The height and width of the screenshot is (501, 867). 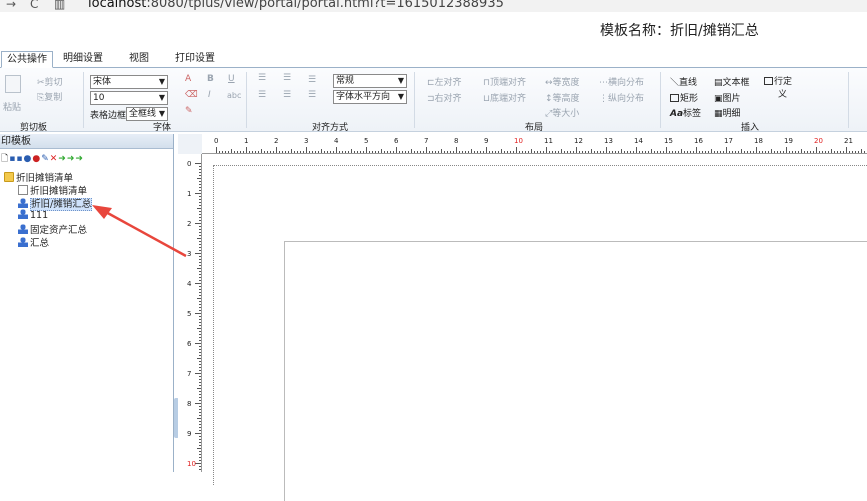 I want to click on font-family-select: 宋体 ▼, so click(x=129, y=82).